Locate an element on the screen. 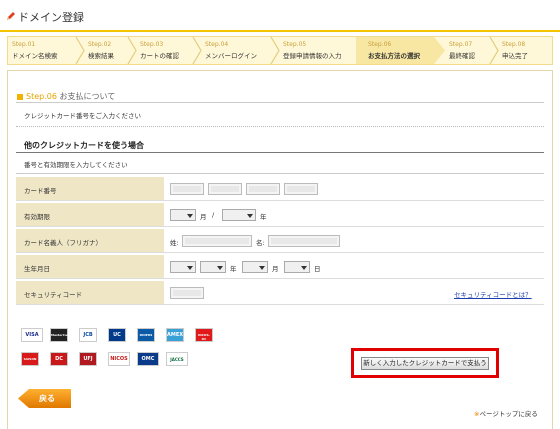  birthdate-row: 生年月日 年 月 日 is located at coordinates (280, 267).